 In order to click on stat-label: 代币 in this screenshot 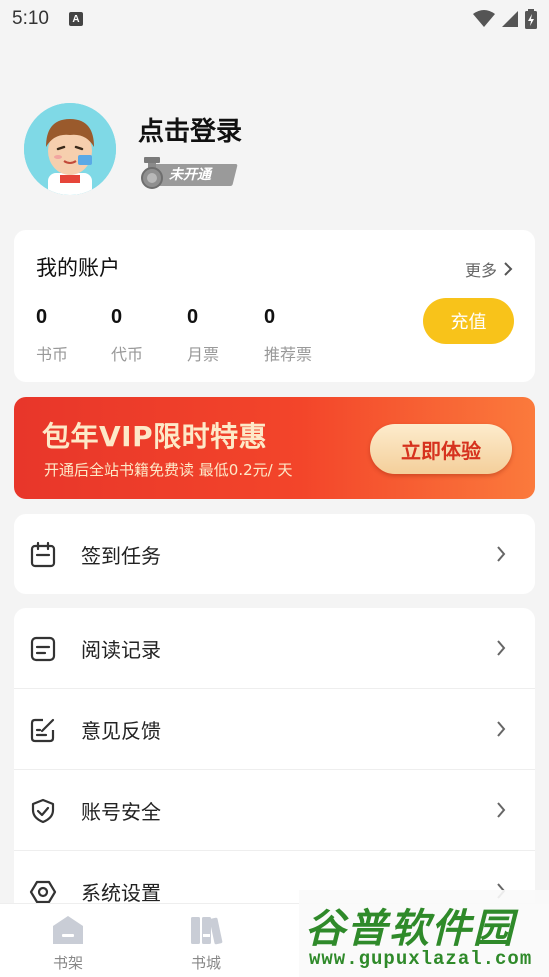, I will do `click(127, 354)`.